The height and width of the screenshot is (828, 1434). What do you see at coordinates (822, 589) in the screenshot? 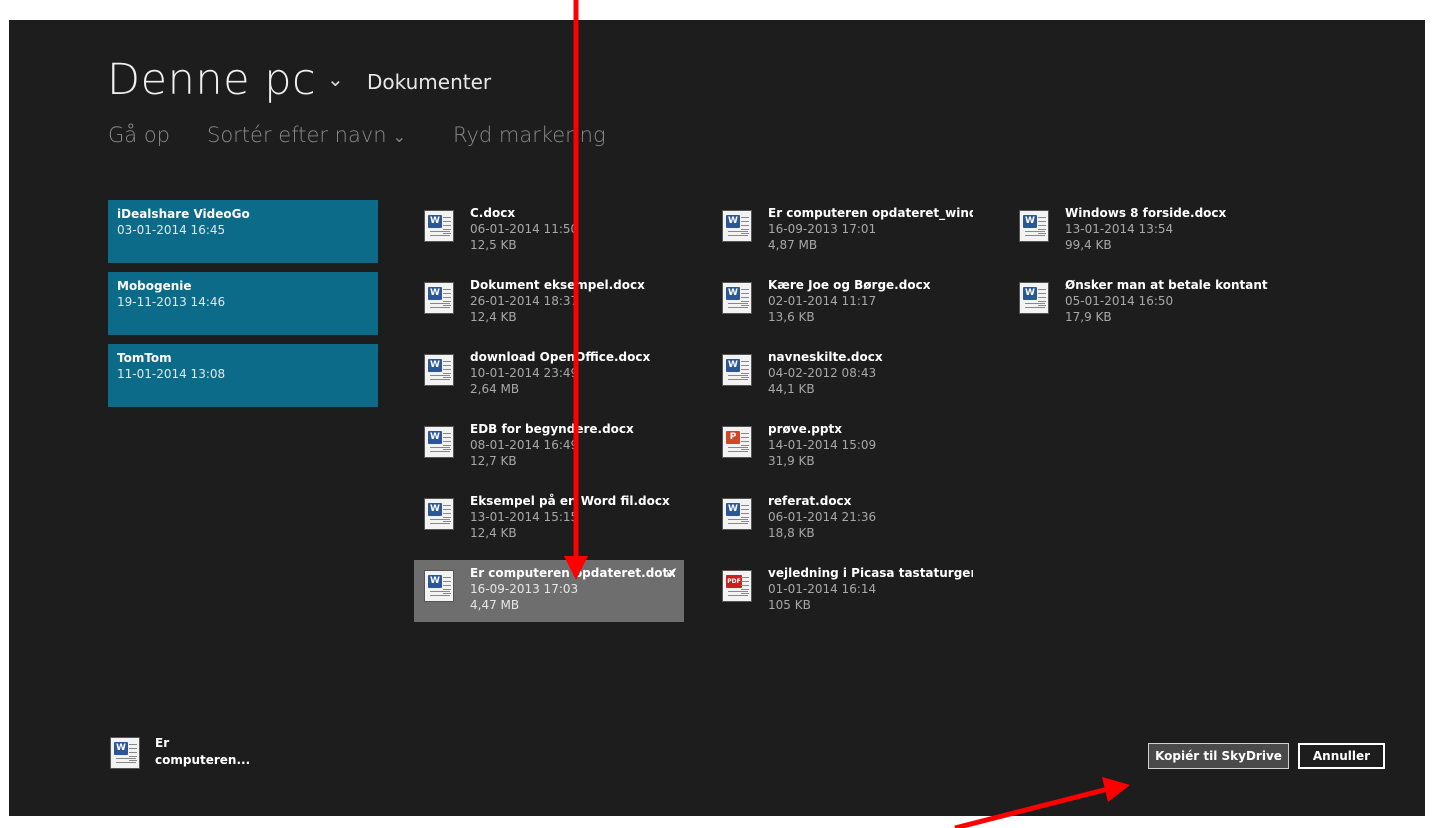
I see `file-date: 01-01-2014 16:14` at bounding box center [822, 589].